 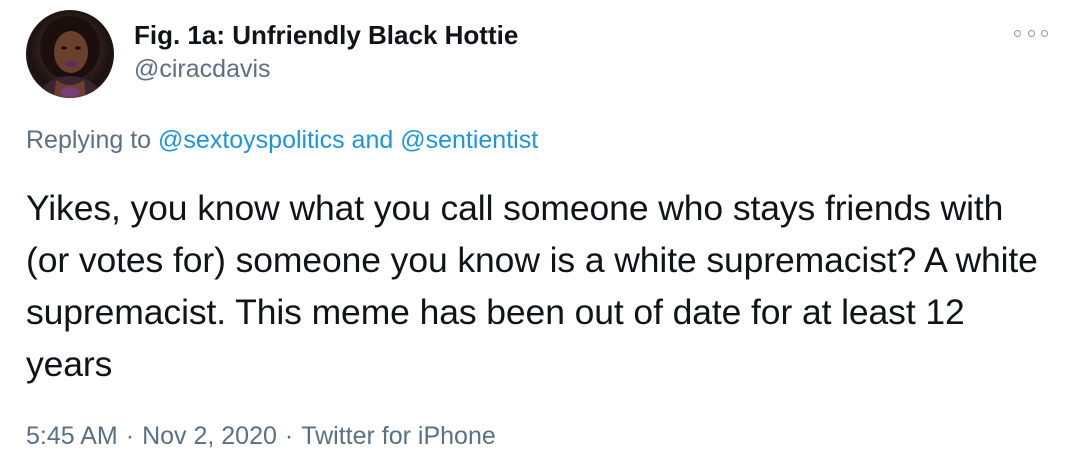 What do you see at coordinates (372, 140) in the screenshot?
I see `mention-joiner: and` at bounding box center [372, 140].